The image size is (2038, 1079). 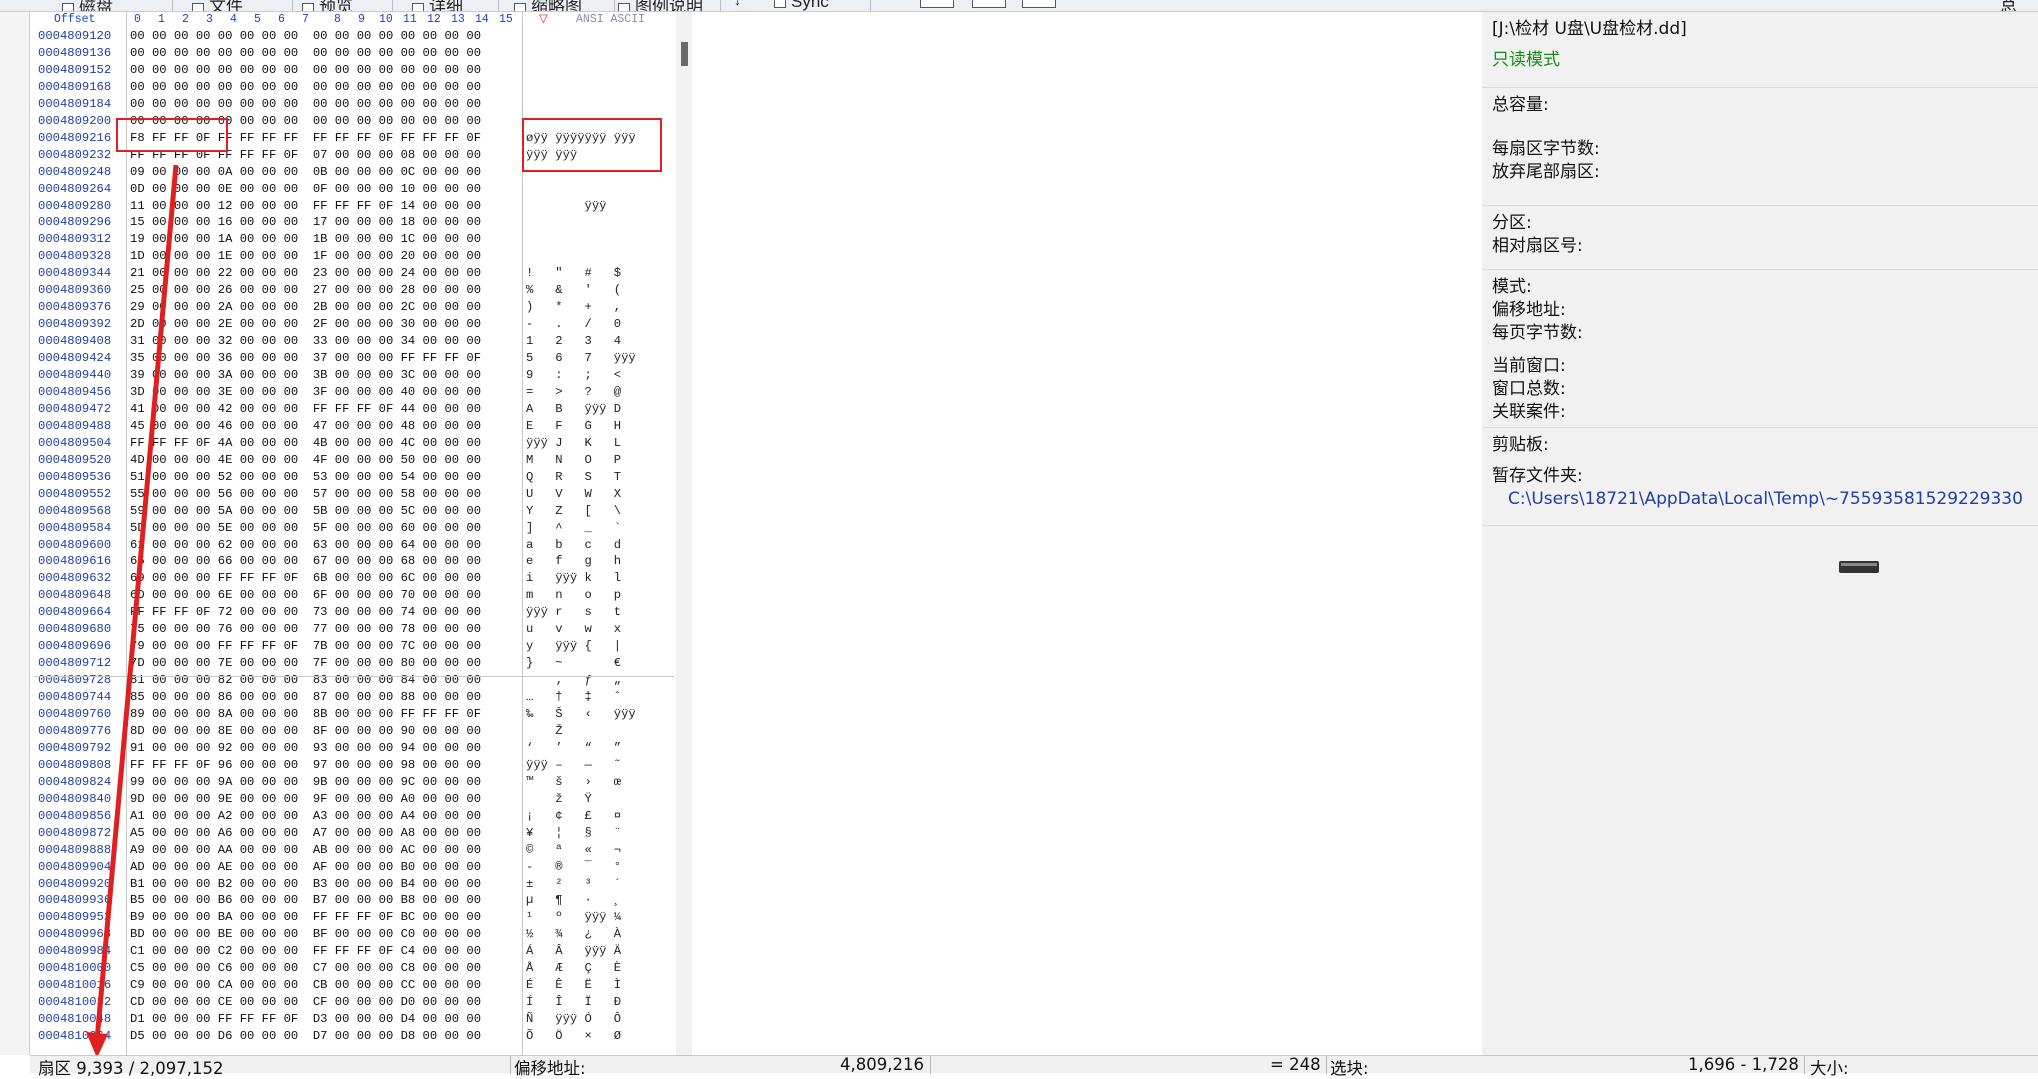 I want to click on status-divider, so click(x=510, y=1065).